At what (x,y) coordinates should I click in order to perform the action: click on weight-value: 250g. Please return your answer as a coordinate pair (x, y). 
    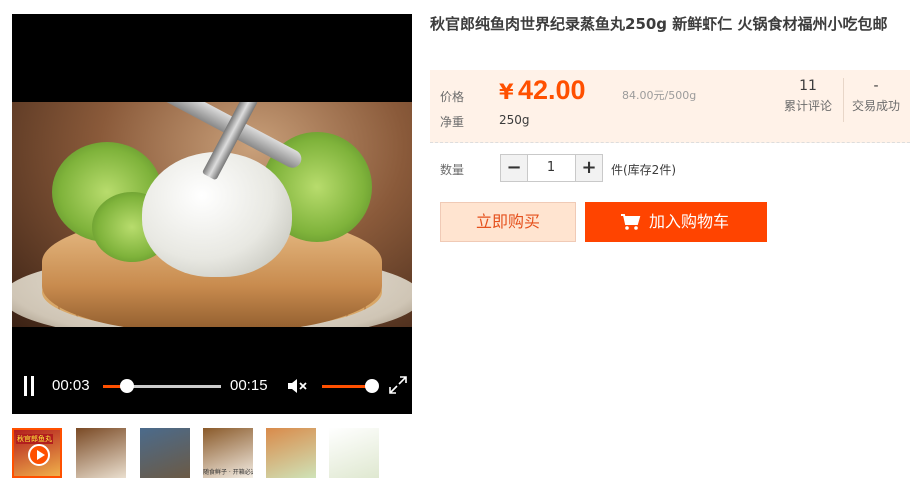
    Looking at the image, I should click on (514, 120).